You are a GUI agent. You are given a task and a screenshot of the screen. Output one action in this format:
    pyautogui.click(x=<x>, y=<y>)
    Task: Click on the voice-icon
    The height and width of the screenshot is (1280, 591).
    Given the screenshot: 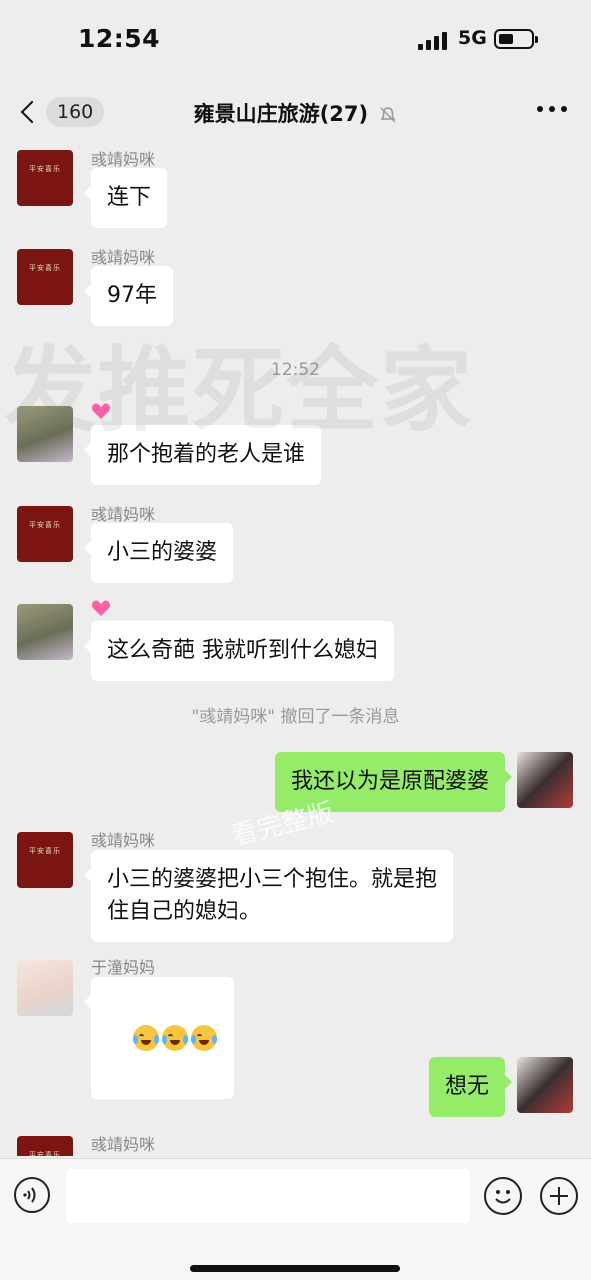 What is the action you would take?
    pyautogui.click(x=29, y=1195)
    